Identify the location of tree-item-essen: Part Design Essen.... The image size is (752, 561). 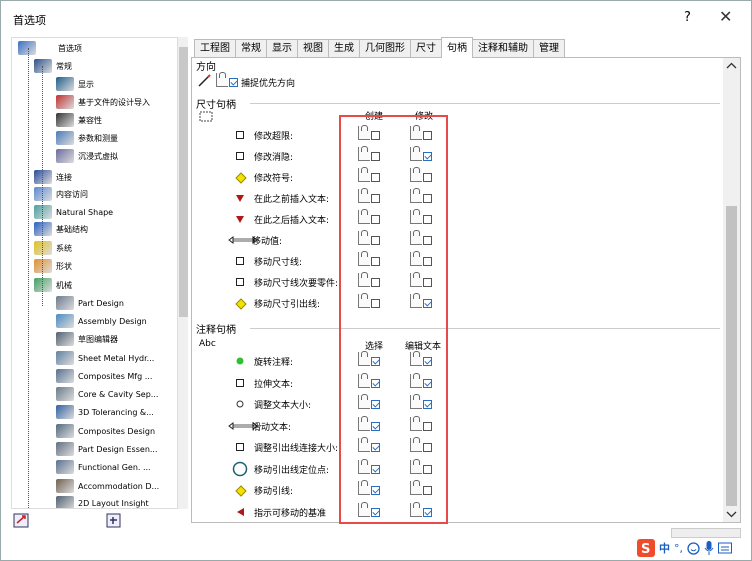
(107, 449).